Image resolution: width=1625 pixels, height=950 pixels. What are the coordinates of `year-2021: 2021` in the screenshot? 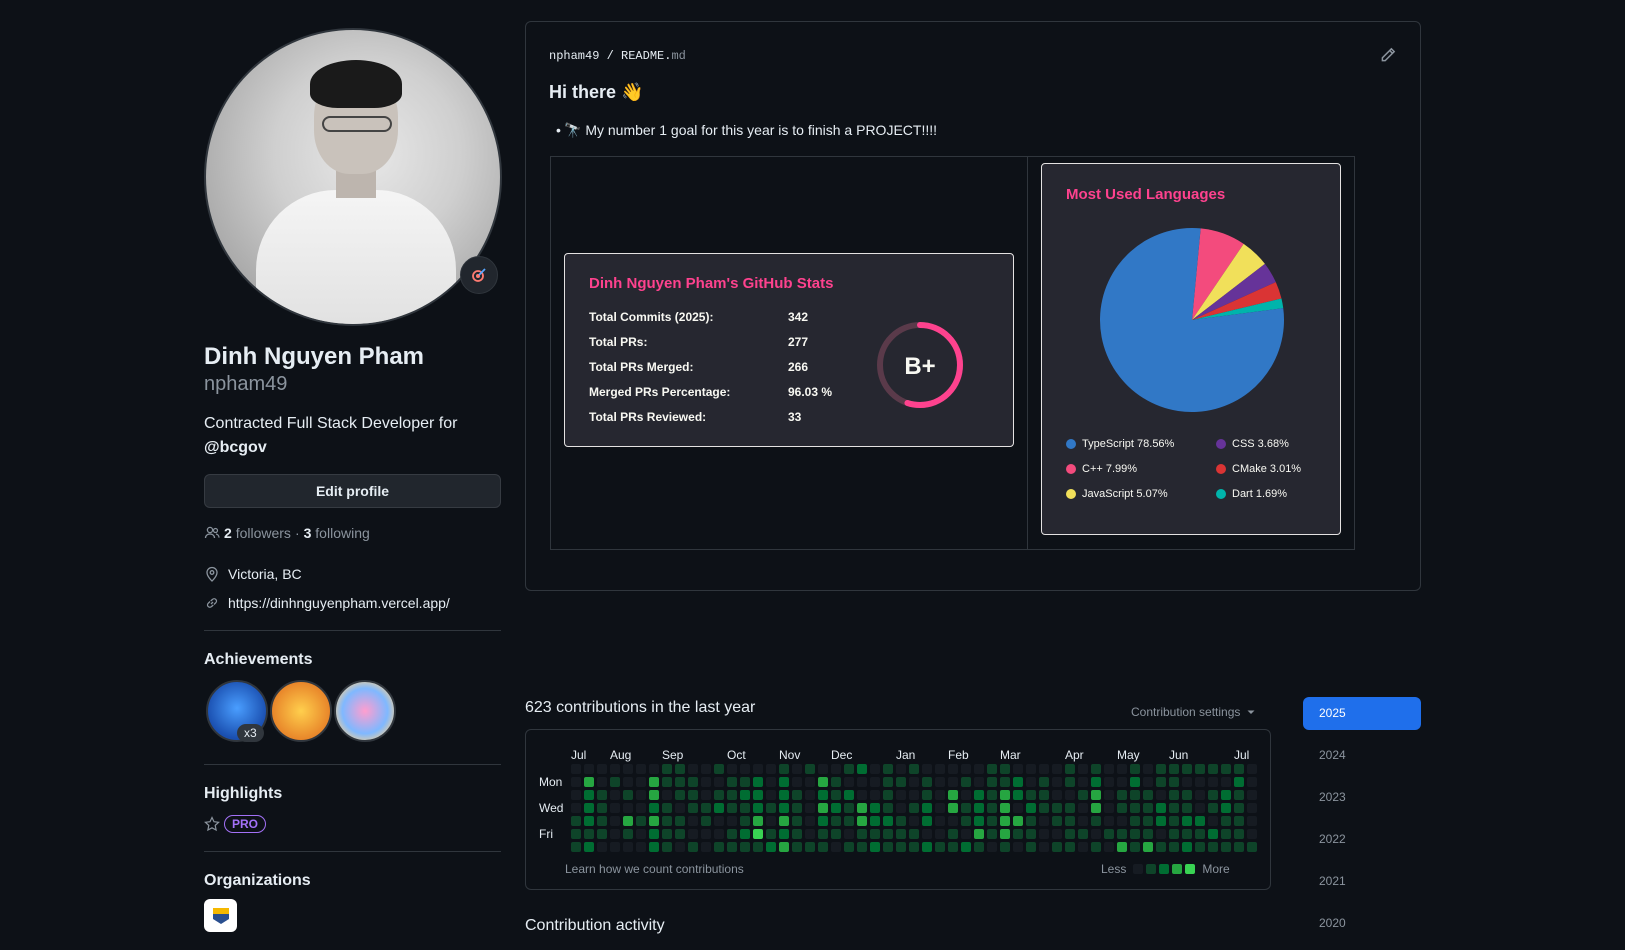 It's located at (1362, 881).